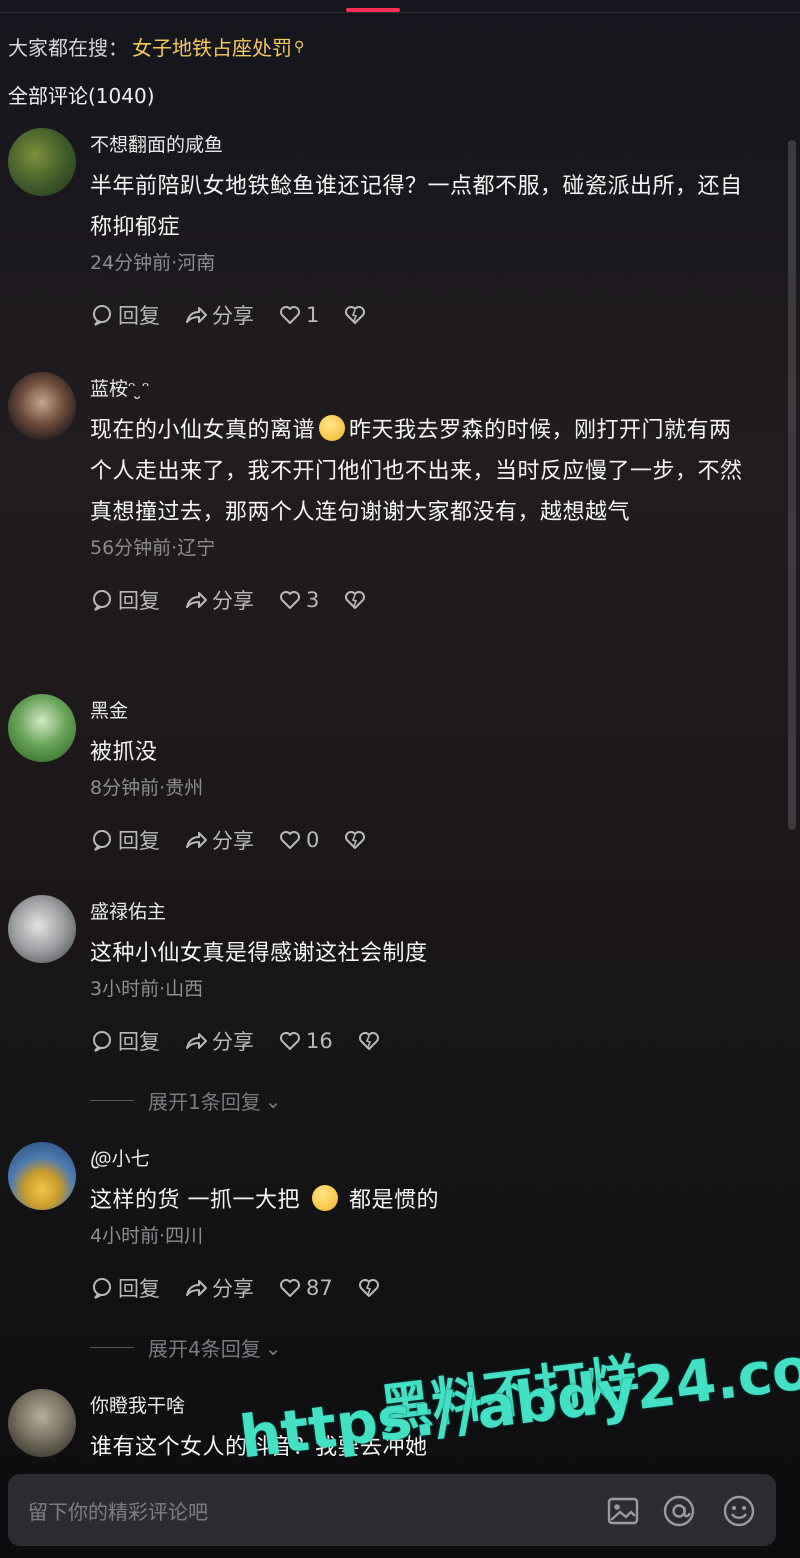  Describe the element at coordinates (623, 1511) in the screenshot. I see `image-icon` at that location.